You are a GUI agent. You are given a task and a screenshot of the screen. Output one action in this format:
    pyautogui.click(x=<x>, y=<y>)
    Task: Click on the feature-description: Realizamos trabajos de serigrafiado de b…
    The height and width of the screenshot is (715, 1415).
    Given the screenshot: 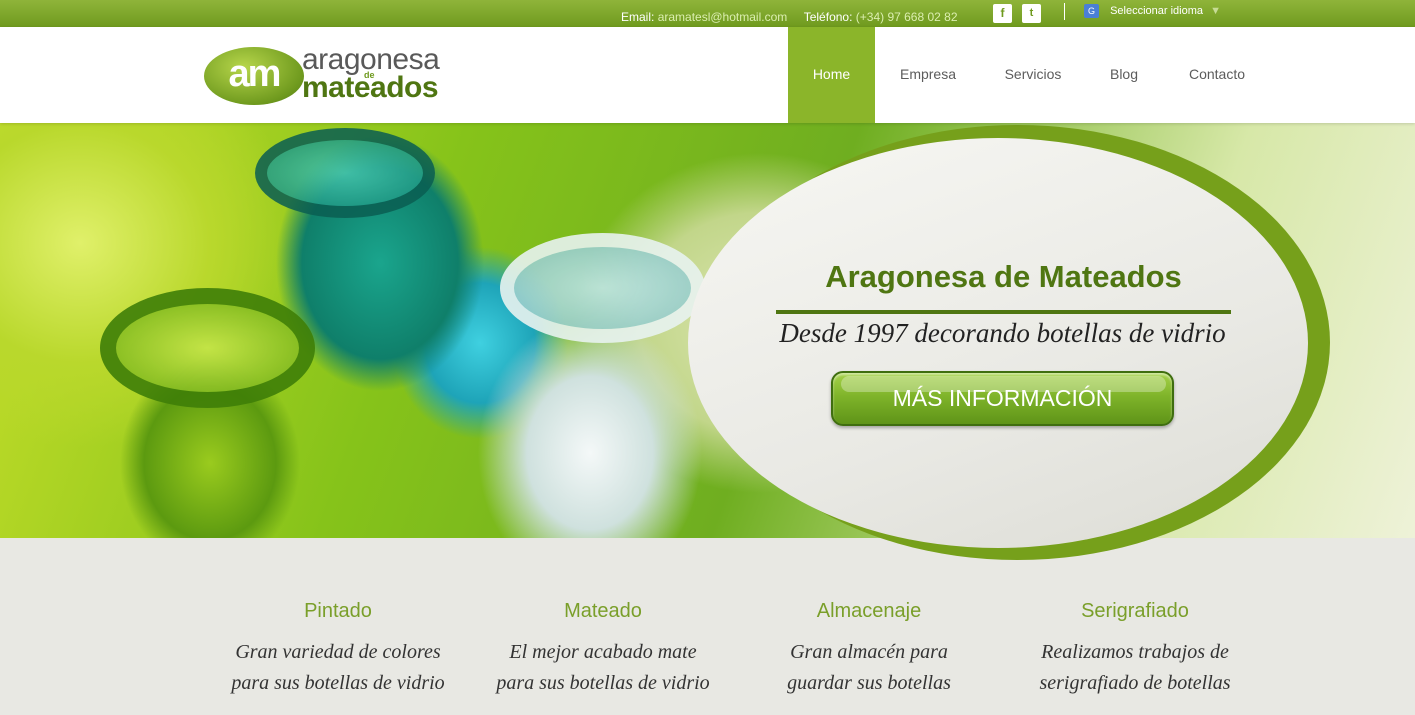 What is the action you would take?
    pyautogui.click(x=1135, y=668)
    